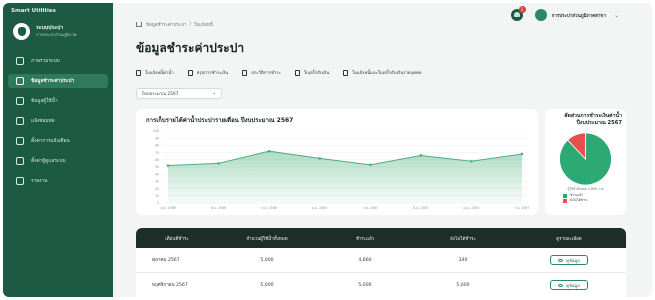 The width and height of the screenshot is (655, 300). Describe the element at coordinates (471, 208) in the screenshot. I see `x-tick-label: เม.ย. 2567` at that location.